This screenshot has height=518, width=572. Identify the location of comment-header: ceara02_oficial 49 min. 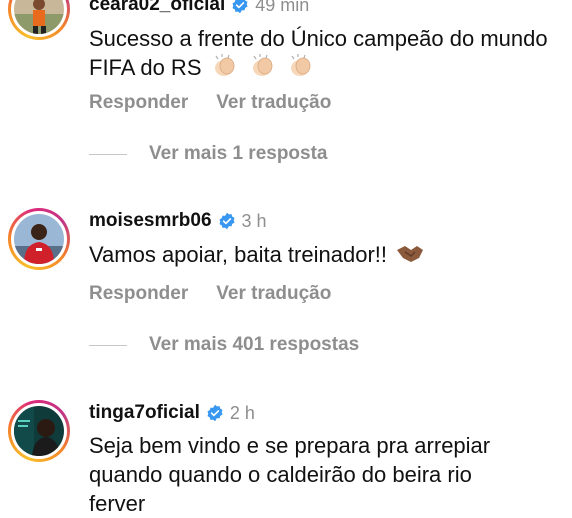
(199, 8).